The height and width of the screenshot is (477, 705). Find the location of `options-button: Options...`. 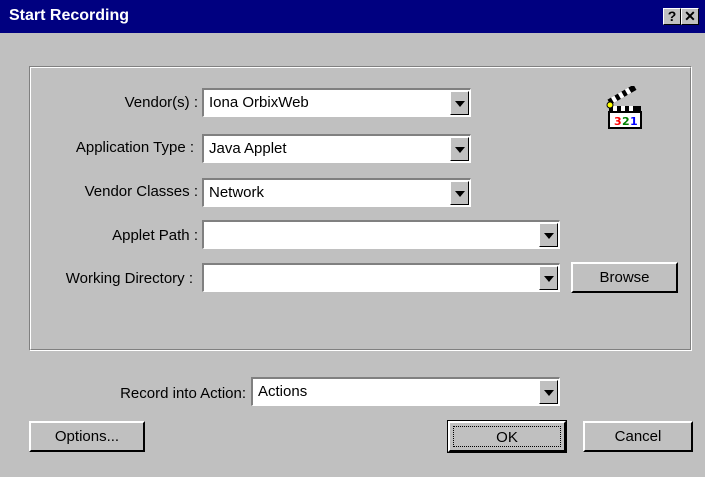

options-button: Options... is located at coordinates (87, 436).